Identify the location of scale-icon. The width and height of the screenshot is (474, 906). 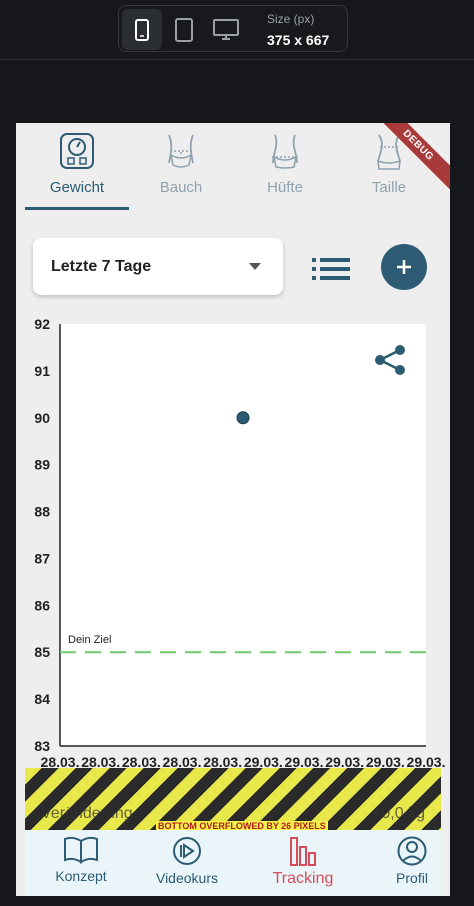
(77, 151).